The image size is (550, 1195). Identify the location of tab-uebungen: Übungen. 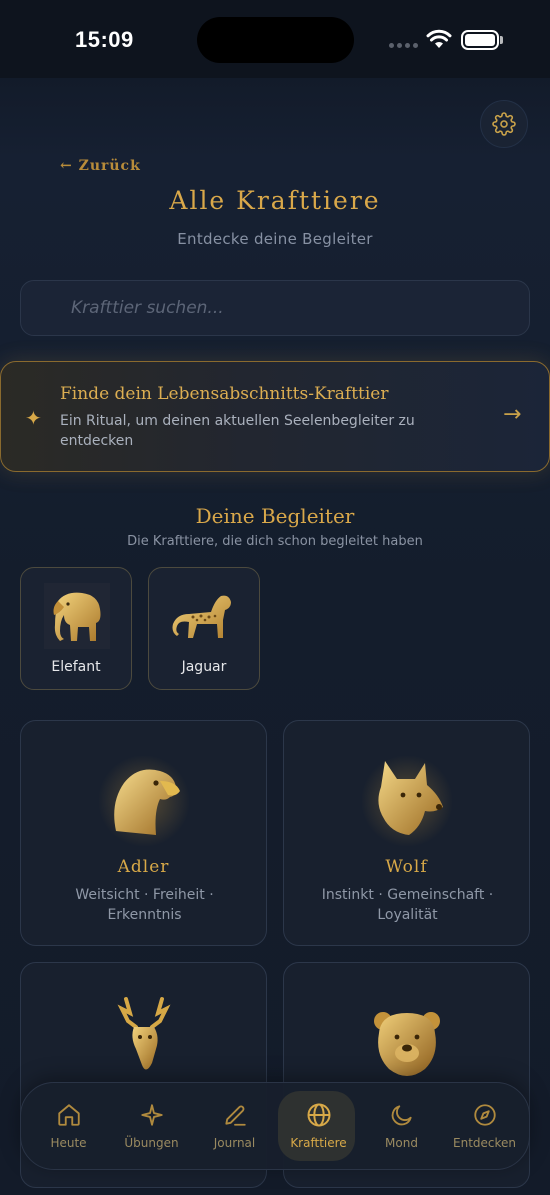
(151, 1127).